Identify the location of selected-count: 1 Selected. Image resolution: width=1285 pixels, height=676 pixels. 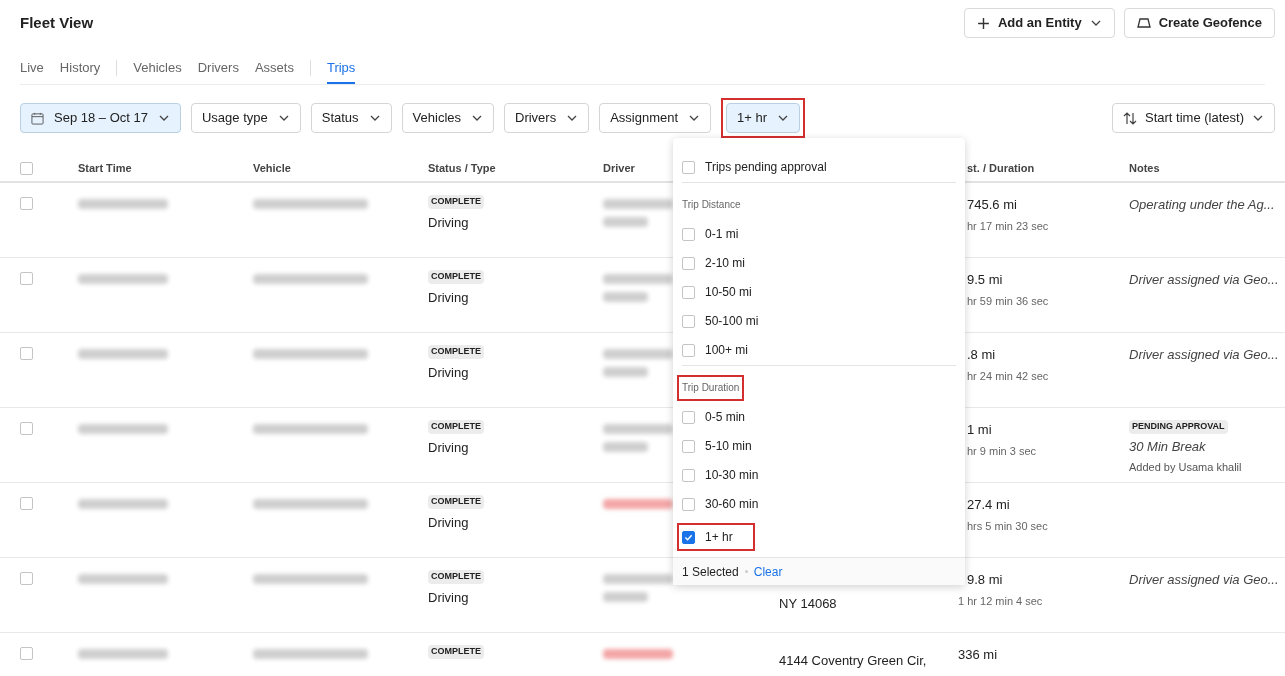
(710, 572).